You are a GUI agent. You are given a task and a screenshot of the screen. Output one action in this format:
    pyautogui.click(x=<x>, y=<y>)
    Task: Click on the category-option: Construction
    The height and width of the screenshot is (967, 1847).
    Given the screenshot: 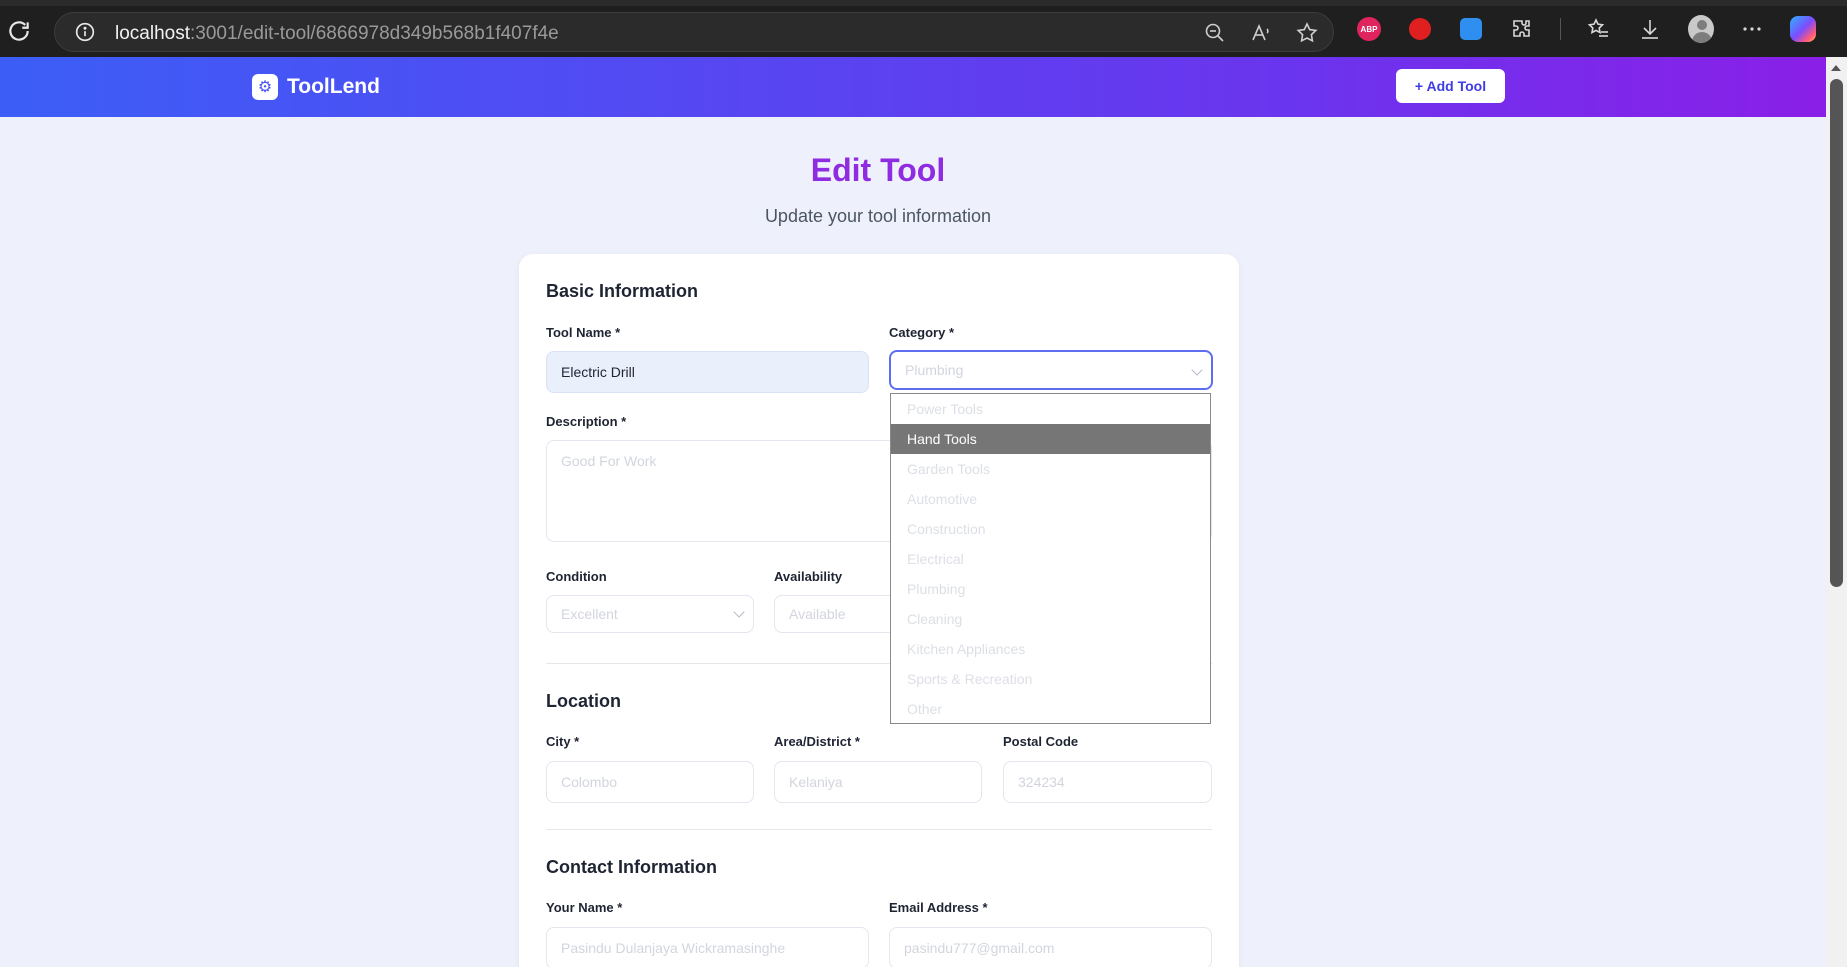 What is the action you would take?
    pyautogui.click(x=1050, y=529)
    